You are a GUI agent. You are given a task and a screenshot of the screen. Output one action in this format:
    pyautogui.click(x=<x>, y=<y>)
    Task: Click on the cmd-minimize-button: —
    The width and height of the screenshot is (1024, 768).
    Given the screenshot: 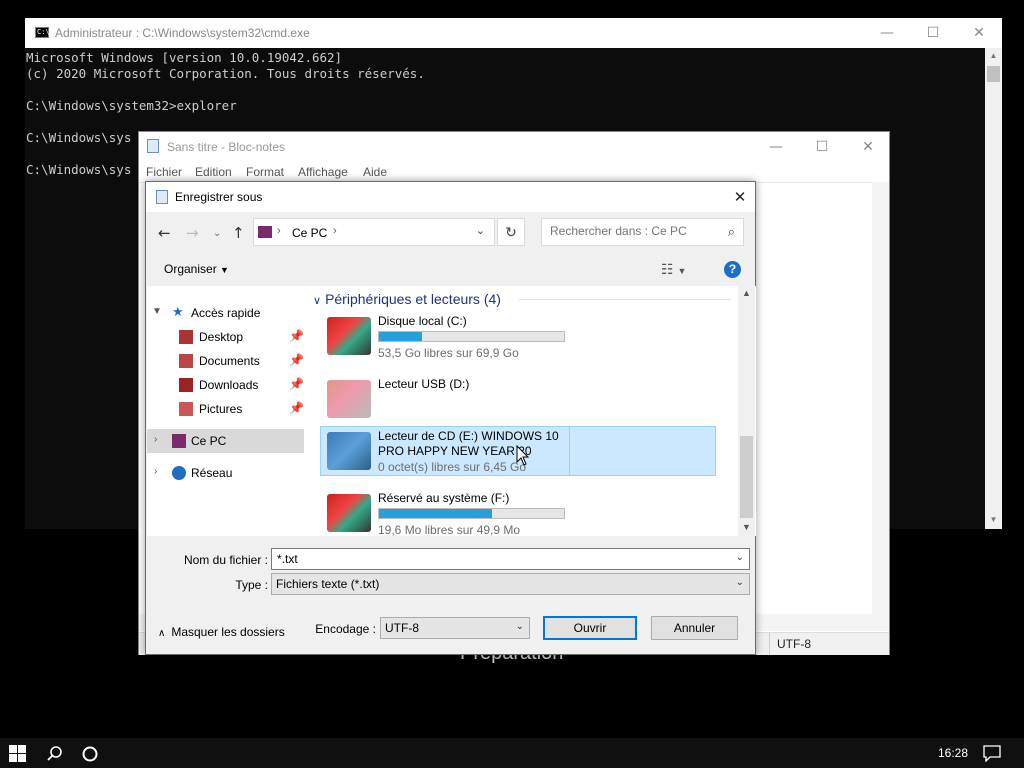 What is the action you would take?
    pyautogui.click(x=887, y=33)
    